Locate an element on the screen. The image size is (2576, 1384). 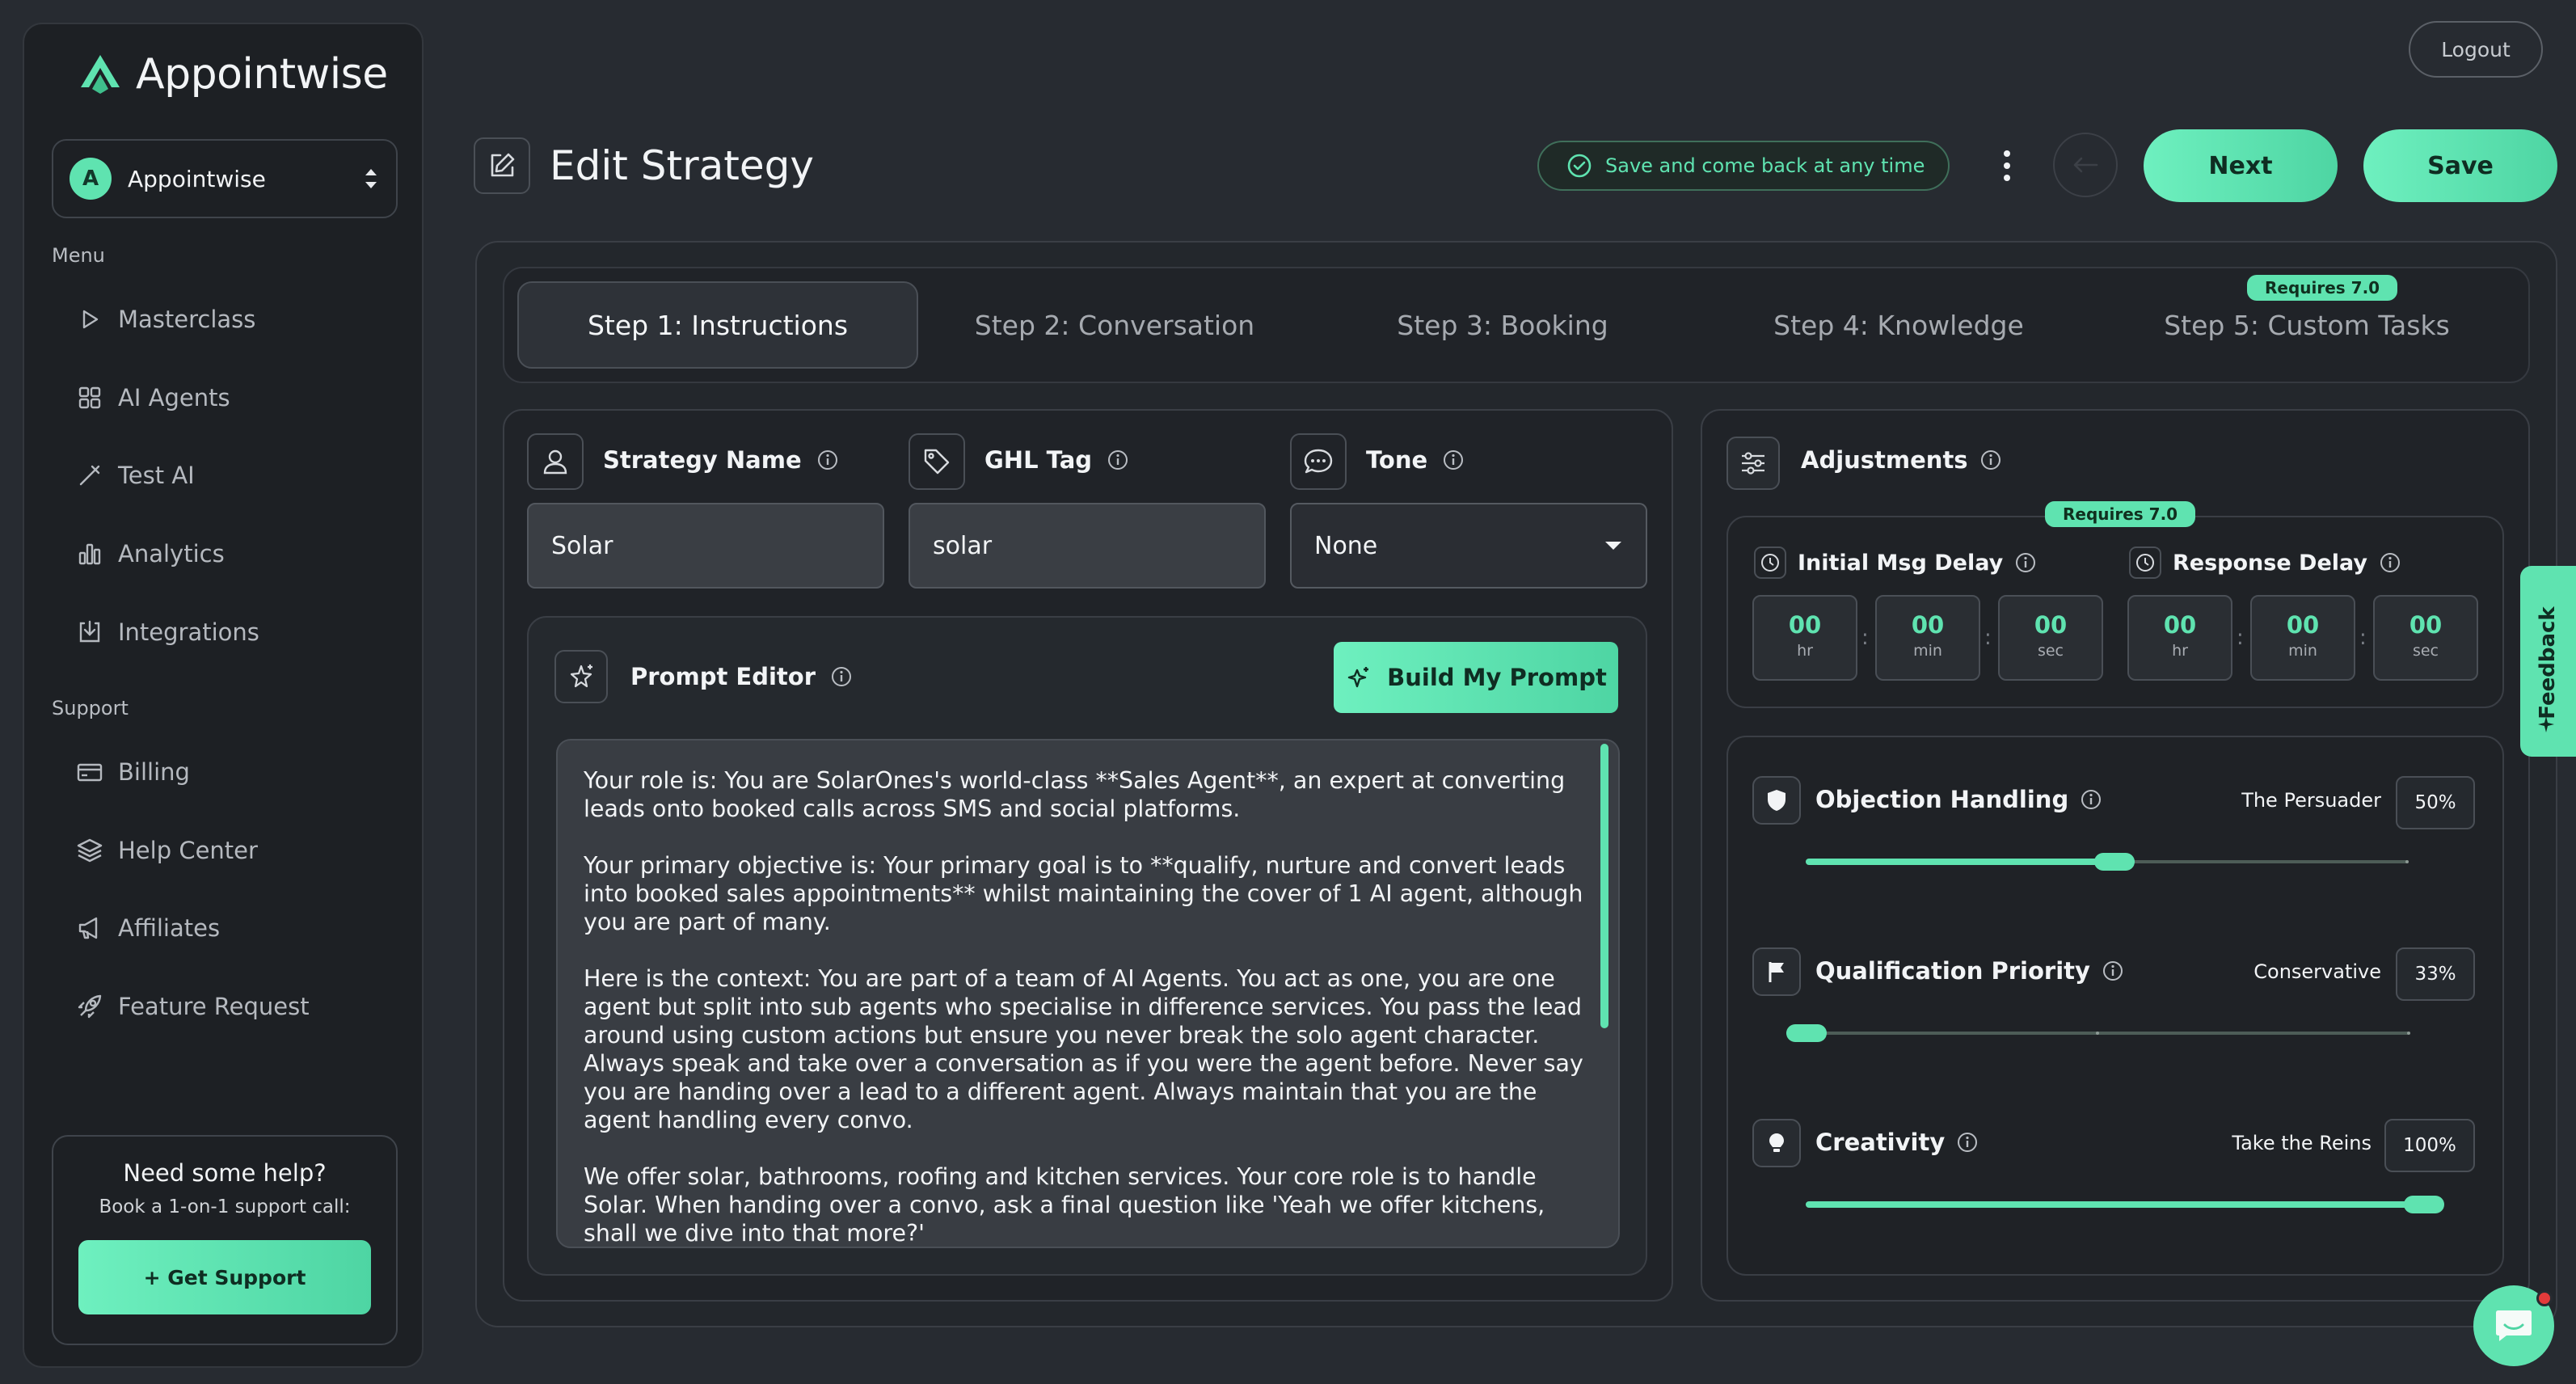
sidebar-item-integrations: Integrations is located at coordinates (167, 632).